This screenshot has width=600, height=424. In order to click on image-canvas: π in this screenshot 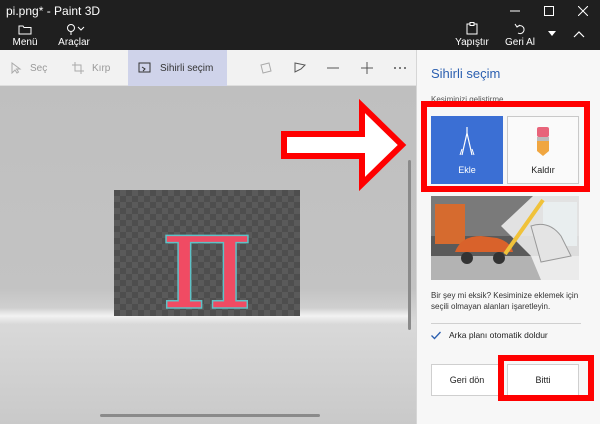, I will do `click(207, 253)`.